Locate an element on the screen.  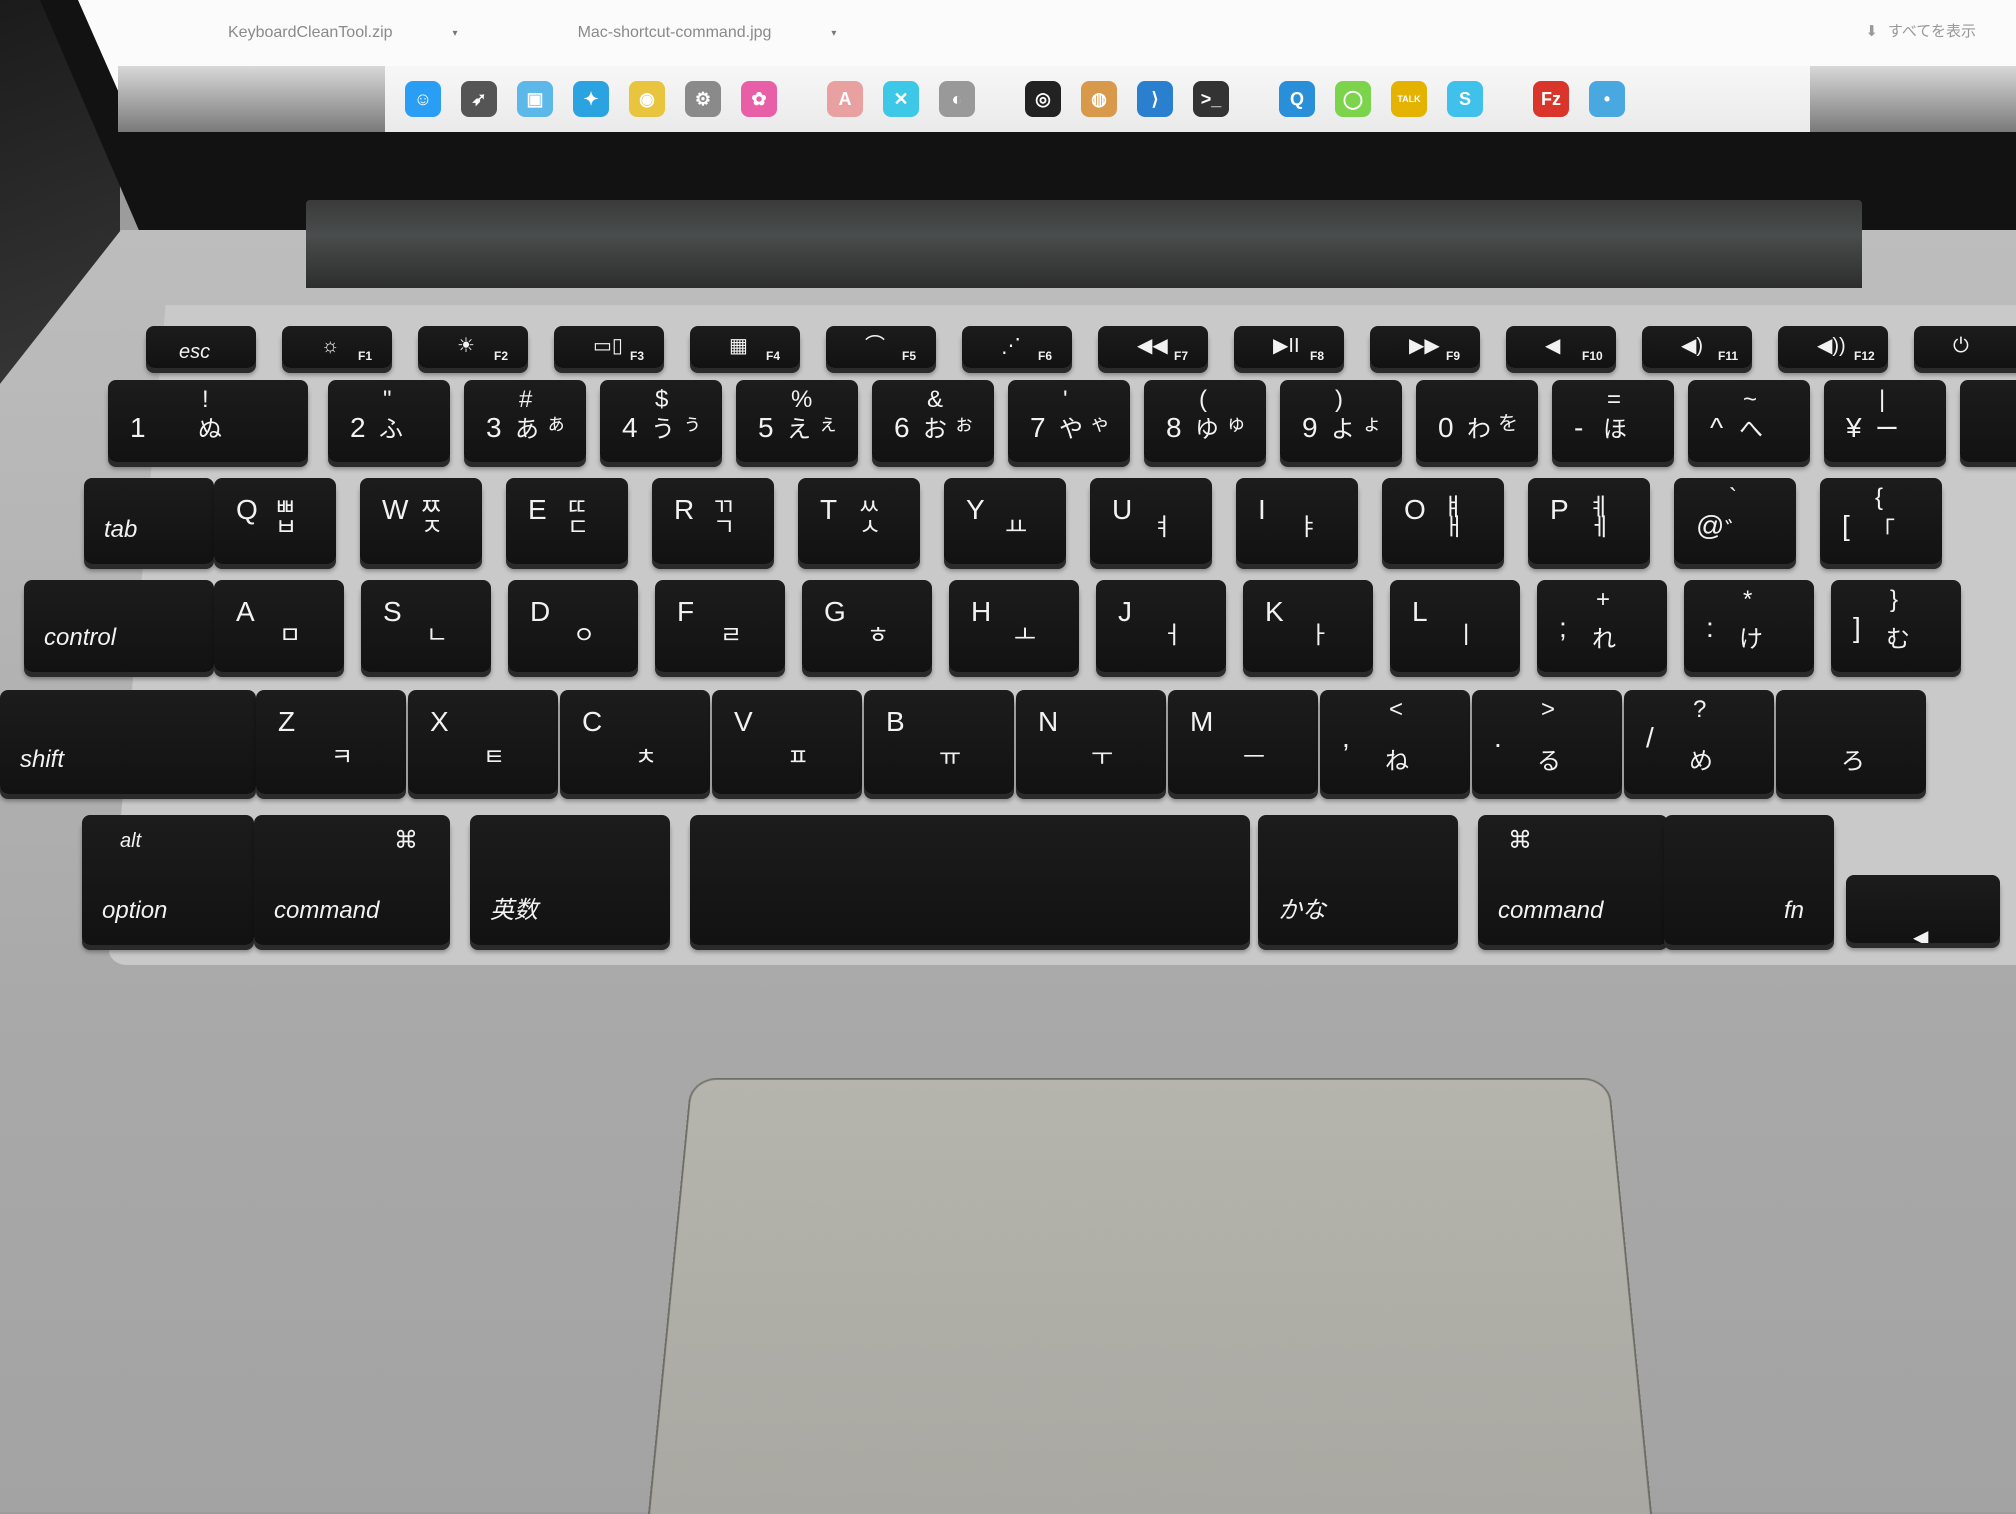
key-command-left: ⌘ command is located at coordinates (352, 880).